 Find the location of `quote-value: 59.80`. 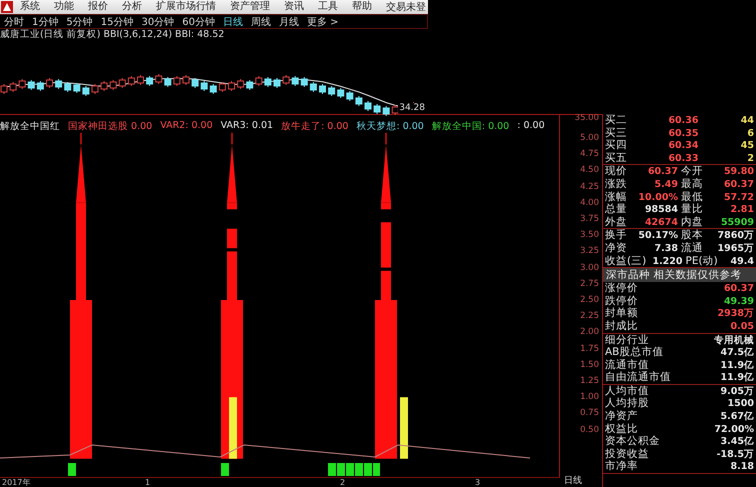

quote-value: 59.80 is located at coordinates (738, 171).